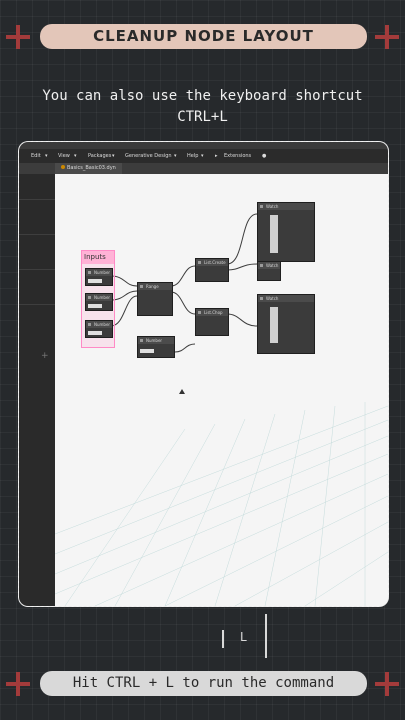 This screenshot has height=720, width=405. I want to click on file-icon, so click(63, 167).